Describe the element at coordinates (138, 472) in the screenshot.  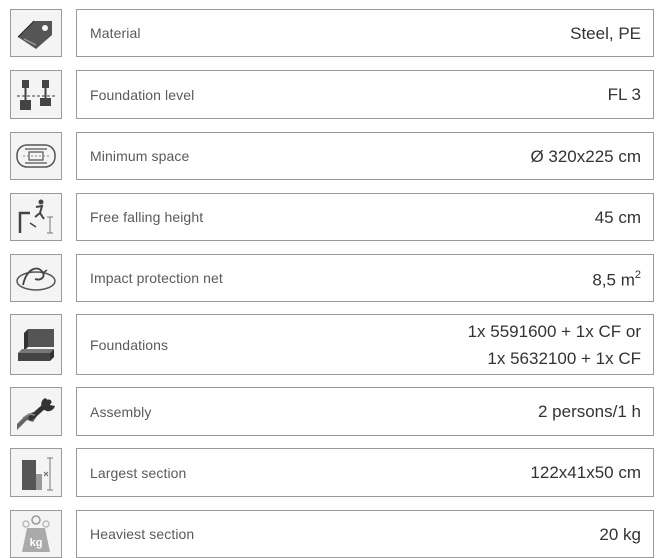
I see `spec-label: Largest section` at that location.